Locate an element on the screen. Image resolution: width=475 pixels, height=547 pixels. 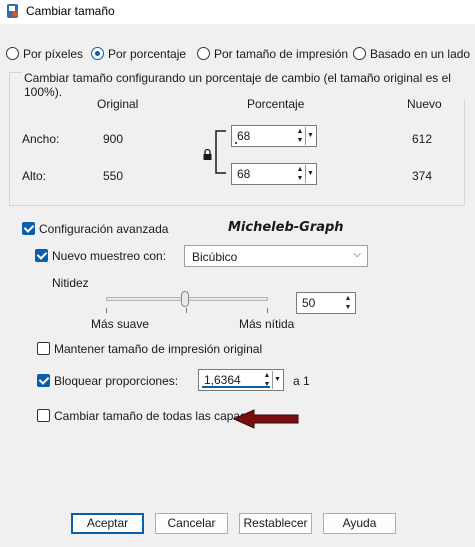
reset-button: Restablecer is located at coordinates (275, 523).